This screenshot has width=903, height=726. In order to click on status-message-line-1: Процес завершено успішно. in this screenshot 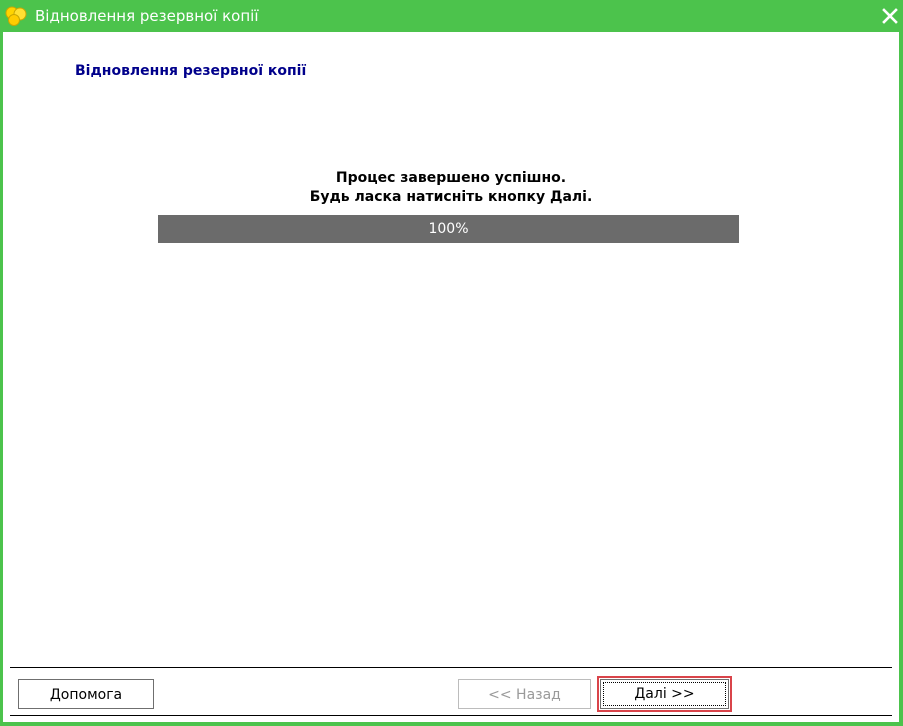, I will do `click(451, 178)`.